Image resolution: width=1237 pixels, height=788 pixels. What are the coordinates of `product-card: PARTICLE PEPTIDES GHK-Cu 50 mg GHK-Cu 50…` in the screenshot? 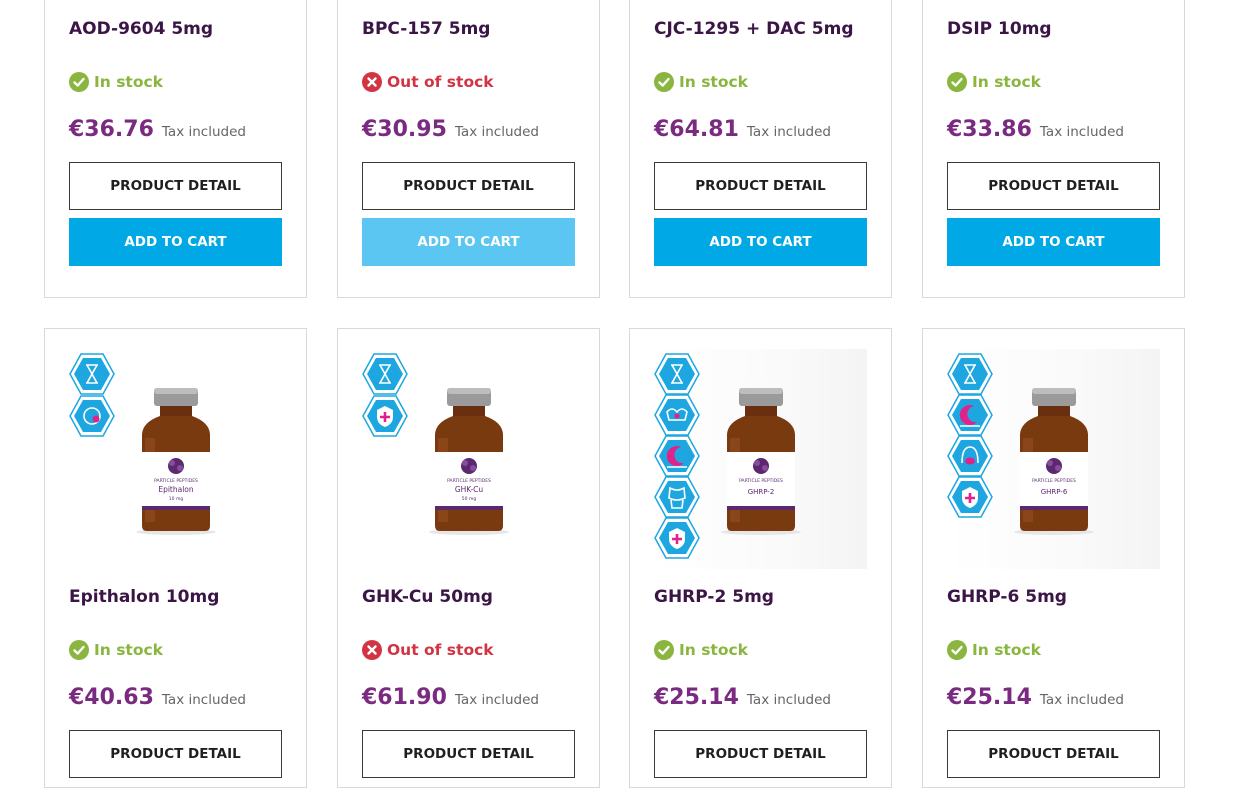 It's located at (468, 558).